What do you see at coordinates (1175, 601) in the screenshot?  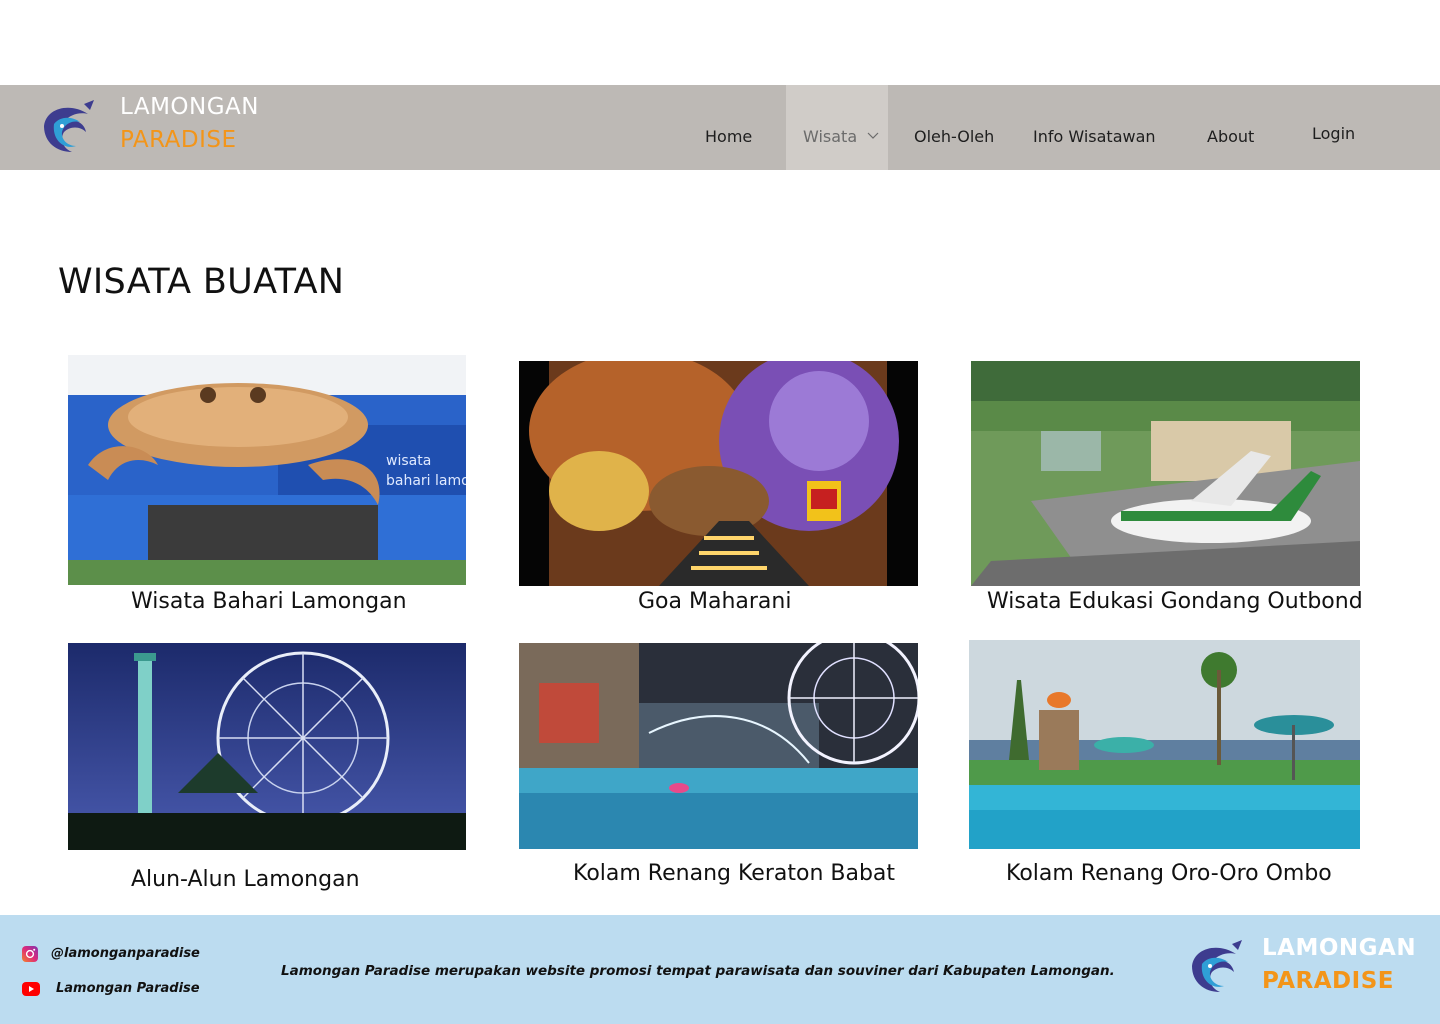 I see `card-caption-gondang-outbond: Wisata Edukasi Gondang Outbond` at bounding box center [1175, 601].